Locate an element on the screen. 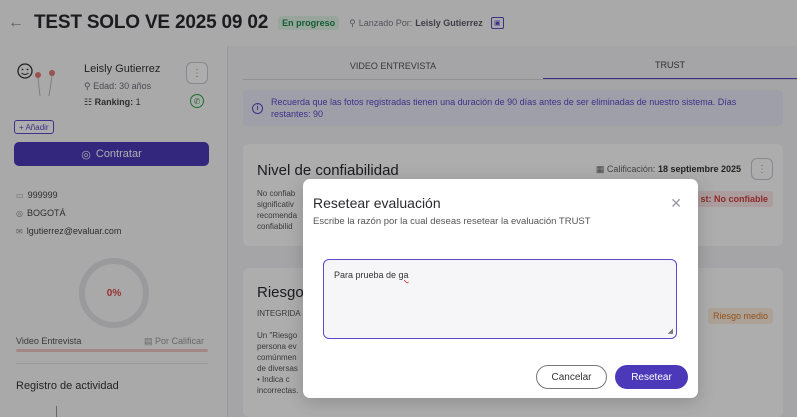 This screenshot has width=797, height=417. textarea-text: Para prueba de is located at coordinates (366, 275).